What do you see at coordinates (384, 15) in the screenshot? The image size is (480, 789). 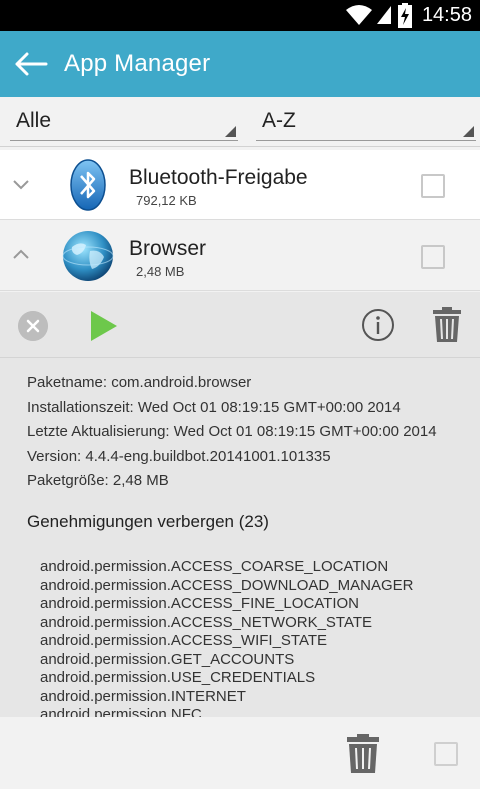 I see `signal-icon` at bounding box center [384, 15].